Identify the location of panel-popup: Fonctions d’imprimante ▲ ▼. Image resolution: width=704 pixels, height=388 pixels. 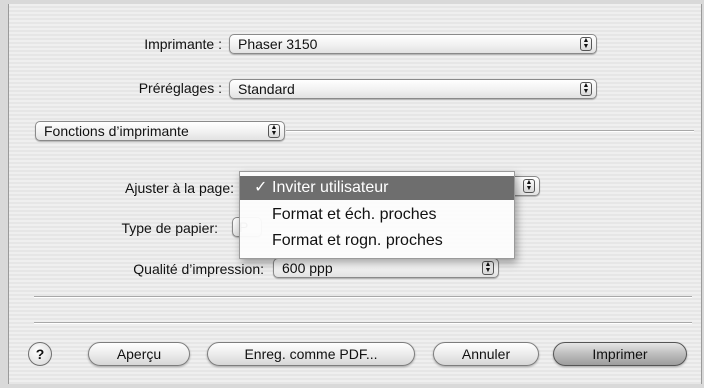
(160, 131).